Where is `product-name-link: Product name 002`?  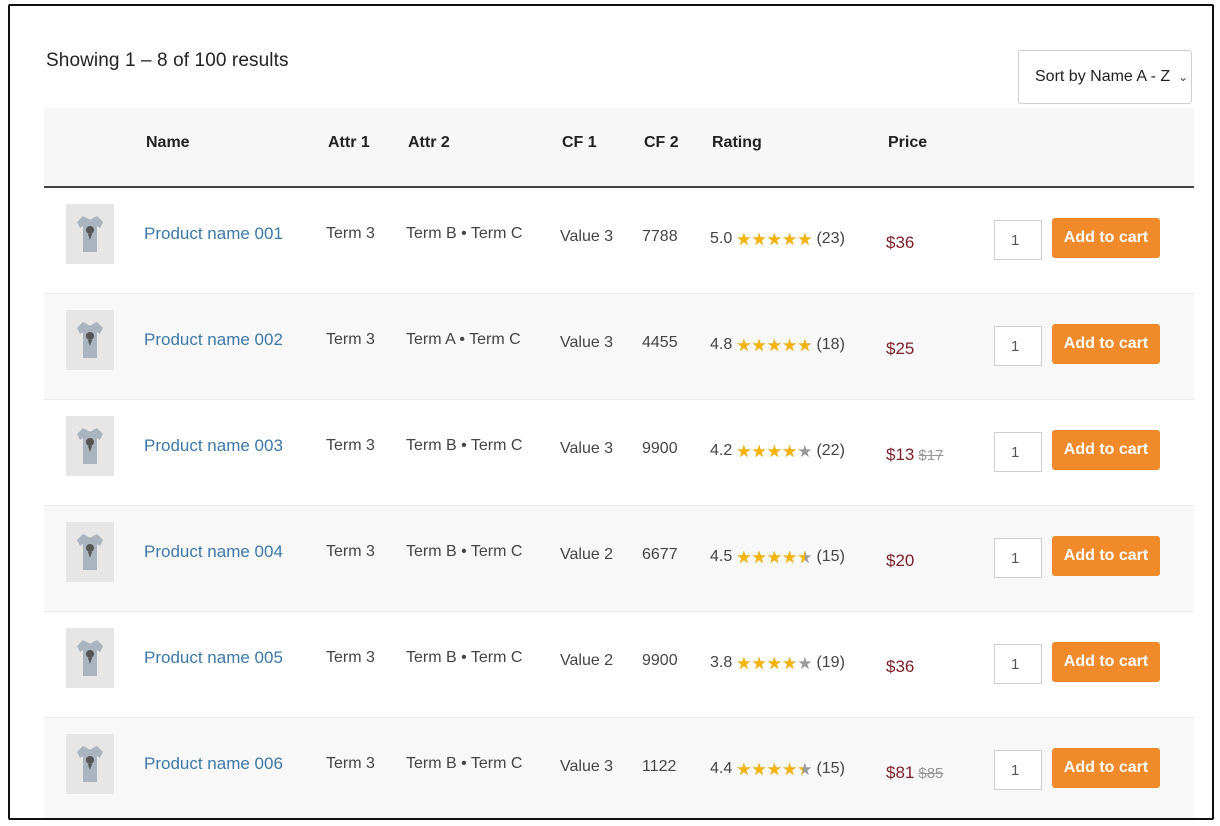 product-name-link: Product name 002 is located at coordinates (213, 340).